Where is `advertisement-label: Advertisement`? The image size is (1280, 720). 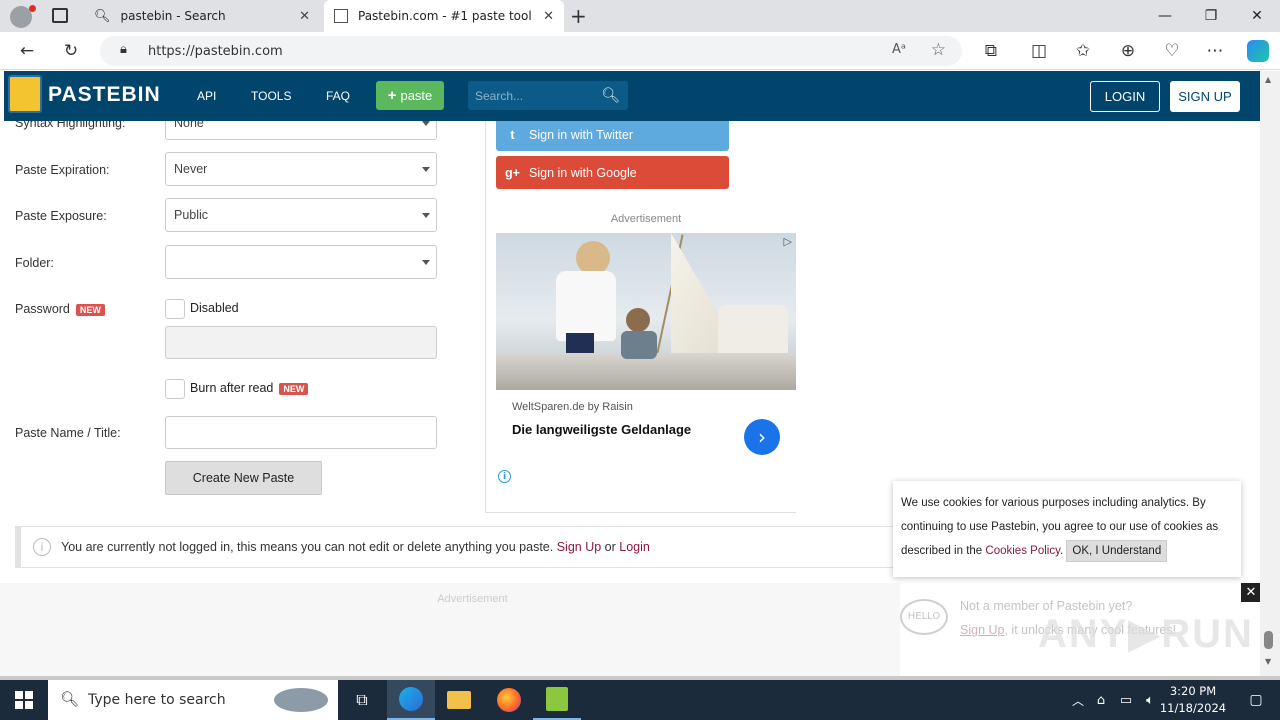
advertisement-label: Advertisement is located at coordinates (646, 219).